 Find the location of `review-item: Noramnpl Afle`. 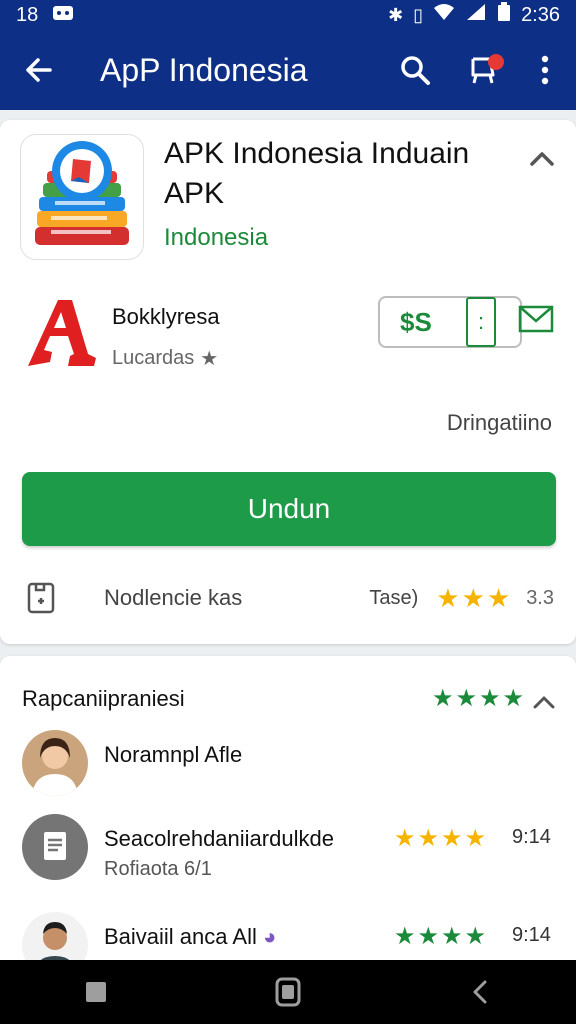

review-item: Noramnpl Afle is located at coordinates (292, 770).